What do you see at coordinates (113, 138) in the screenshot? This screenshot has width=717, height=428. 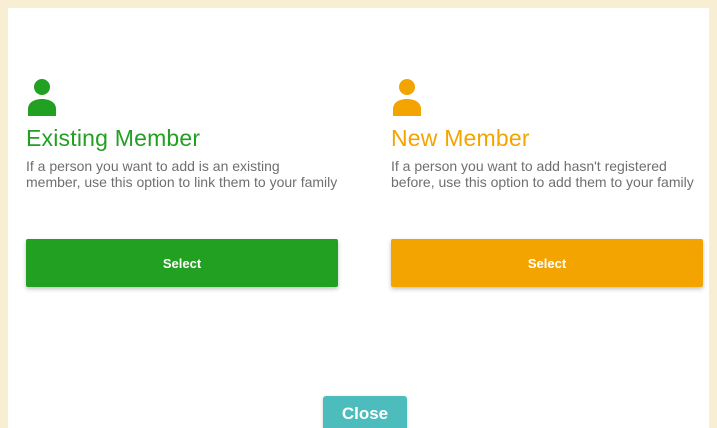 I see `existing-member-title: Existing Member` at bounding box center [113, 138].